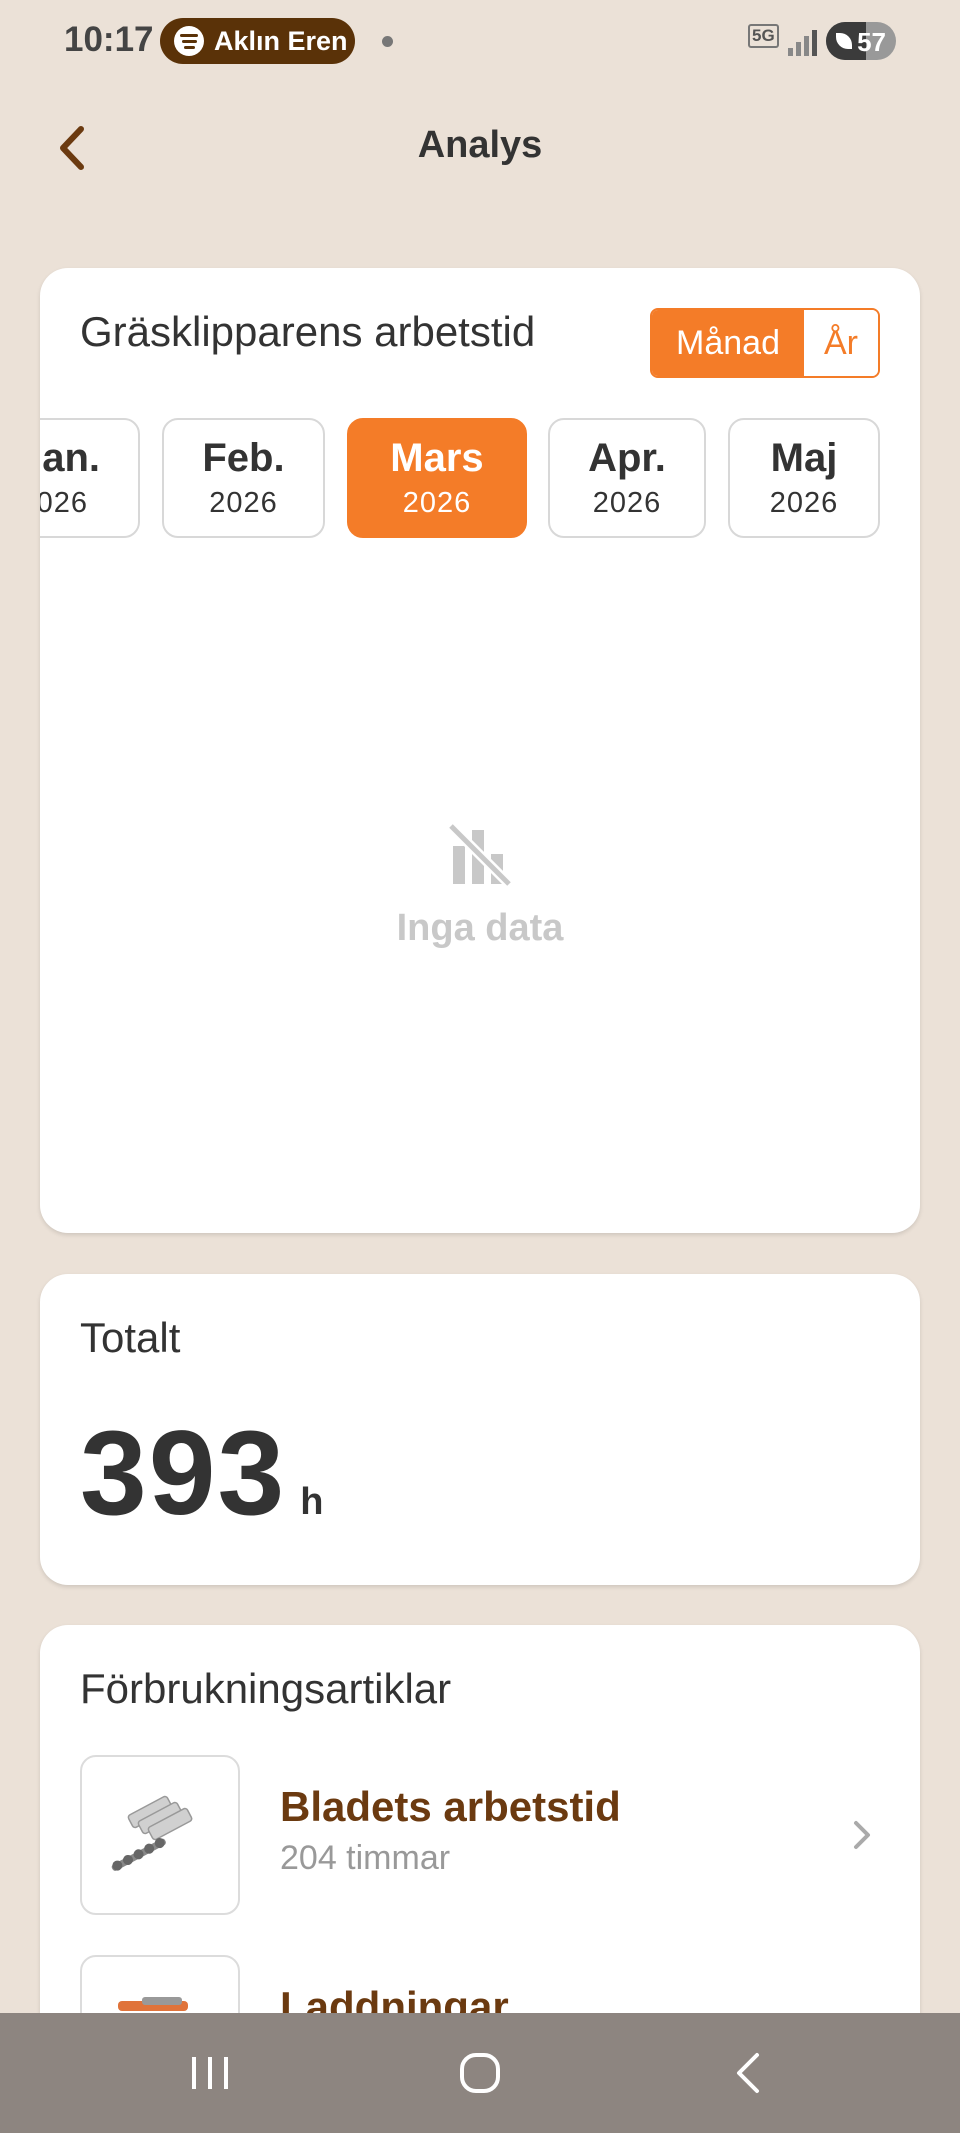 This screenshot has width=960, height=2133. What do you see at coordinates (152, 1833) in the screenshot?
I see `blade-icon` at bounding box center [152, 1833].